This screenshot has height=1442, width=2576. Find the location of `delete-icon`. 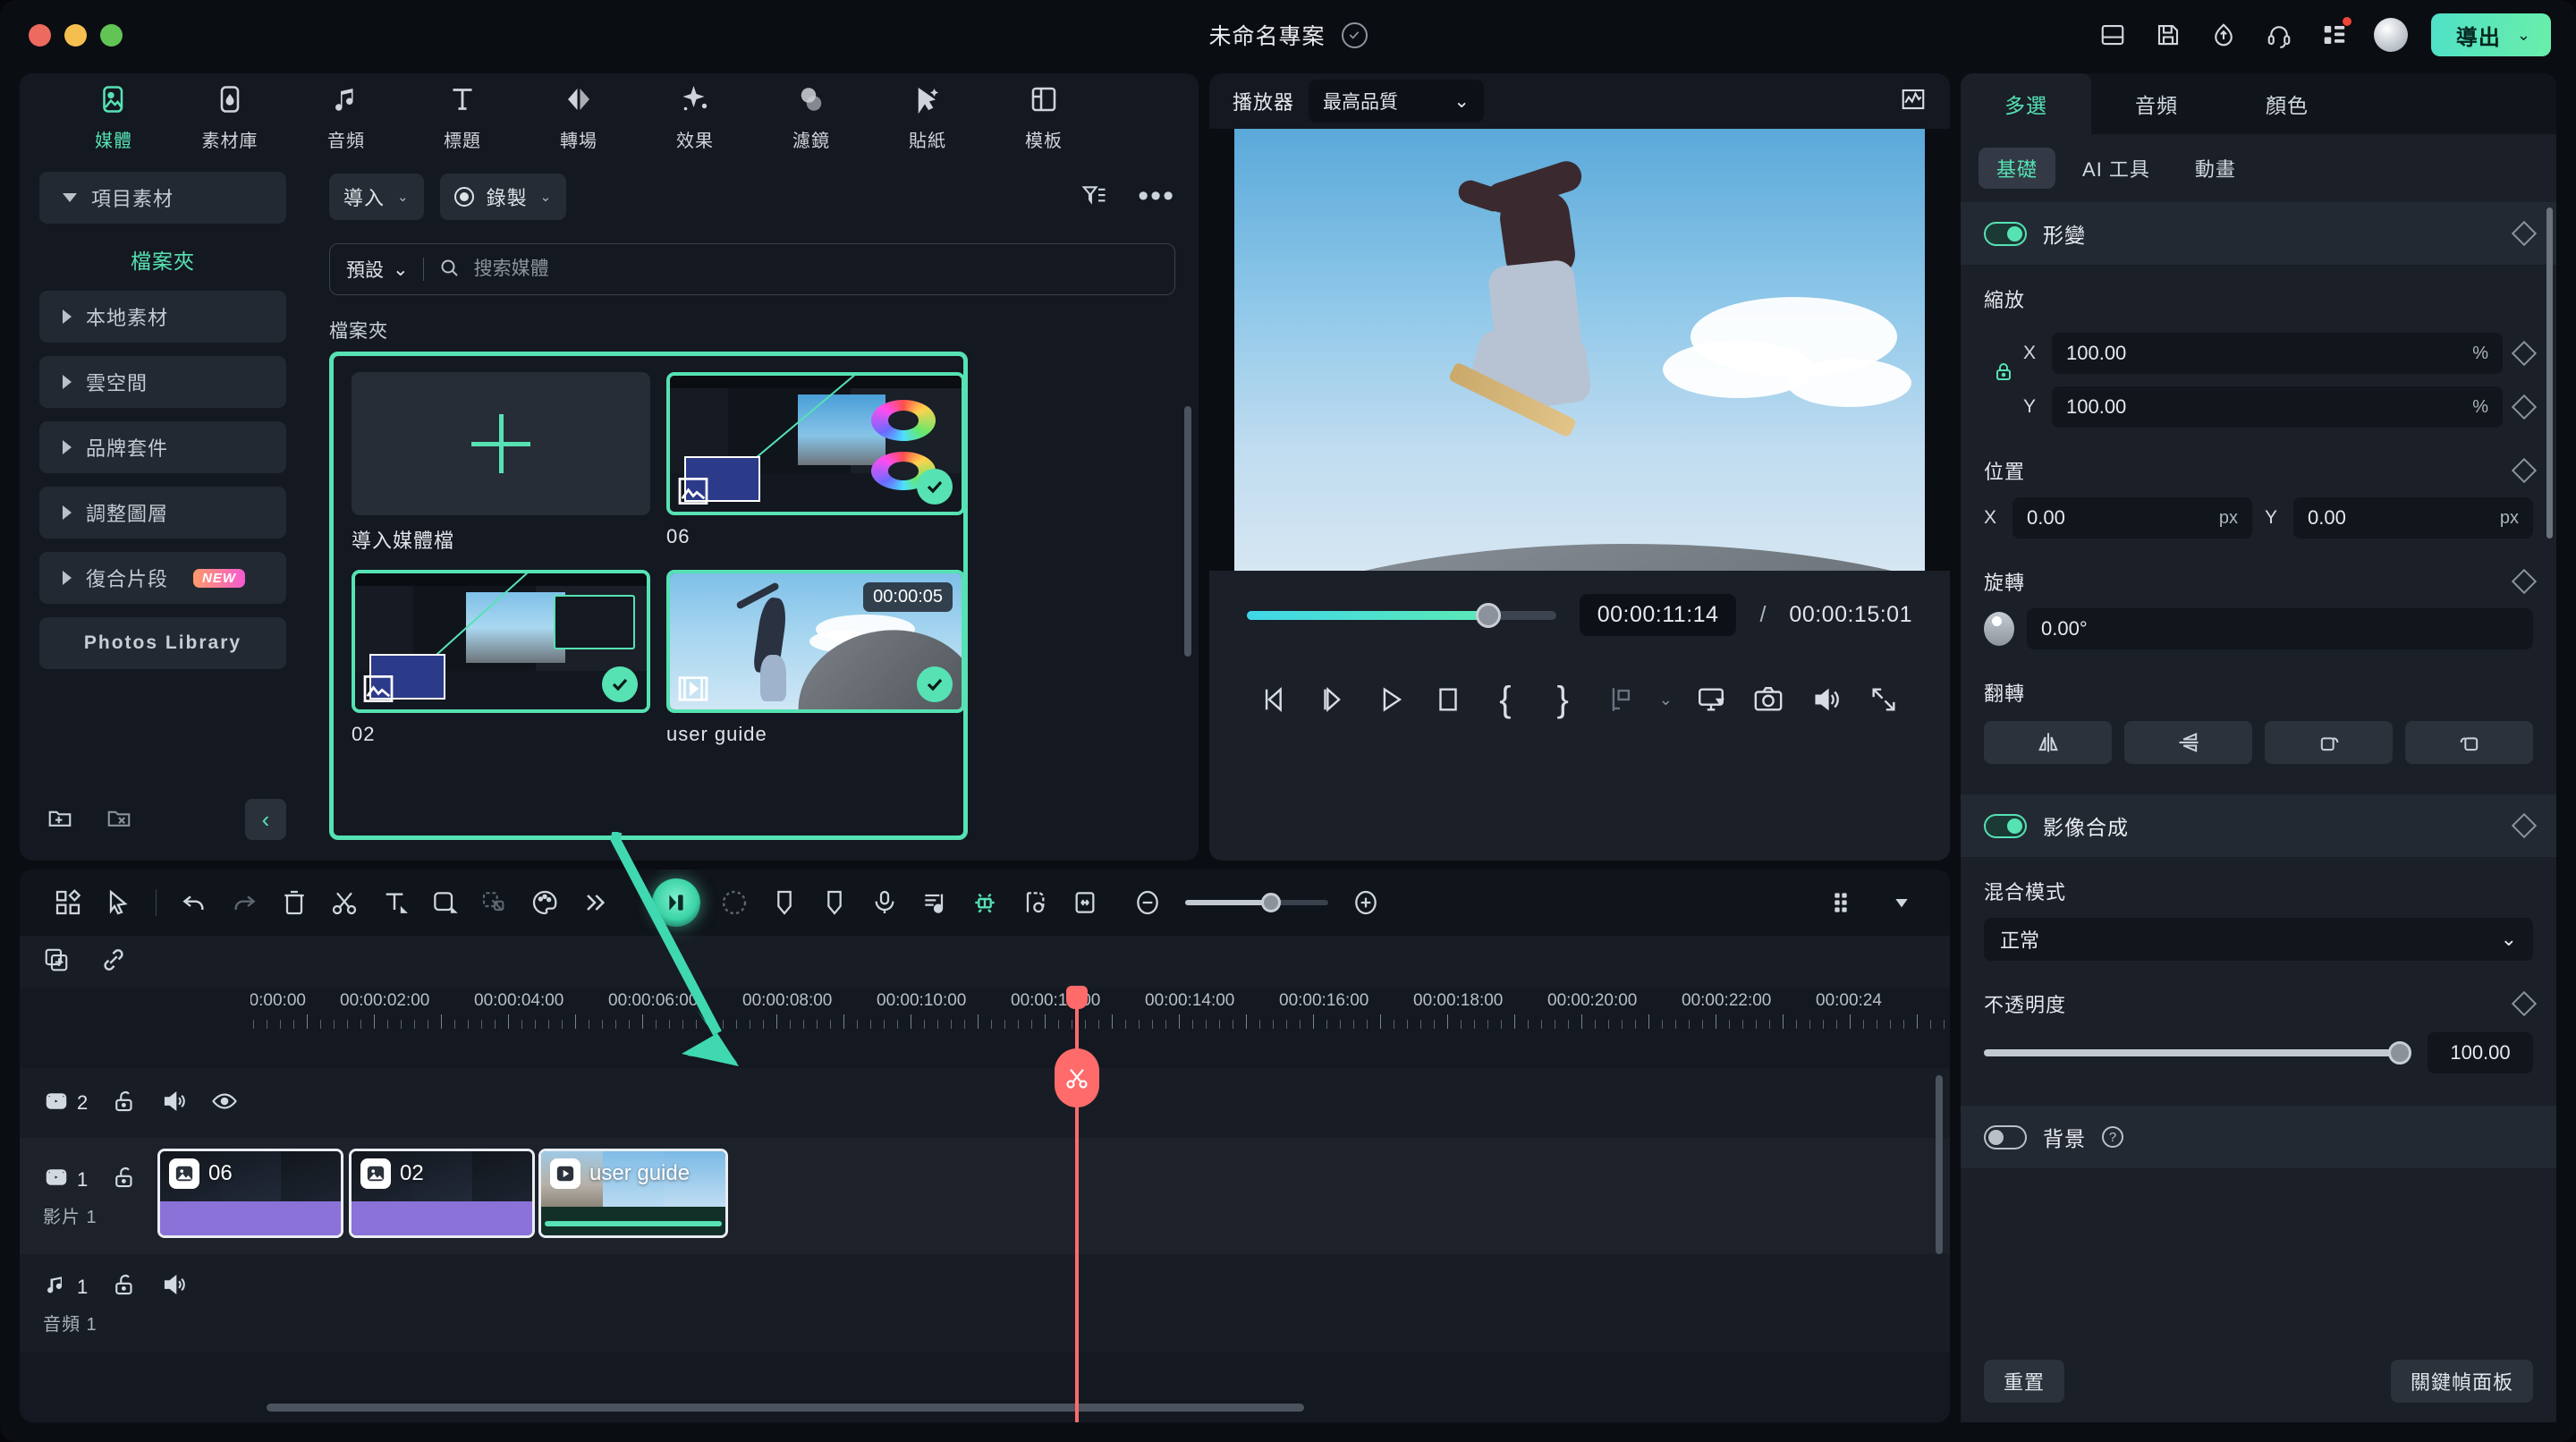

delete-icon is located at coordinates (294, 902).